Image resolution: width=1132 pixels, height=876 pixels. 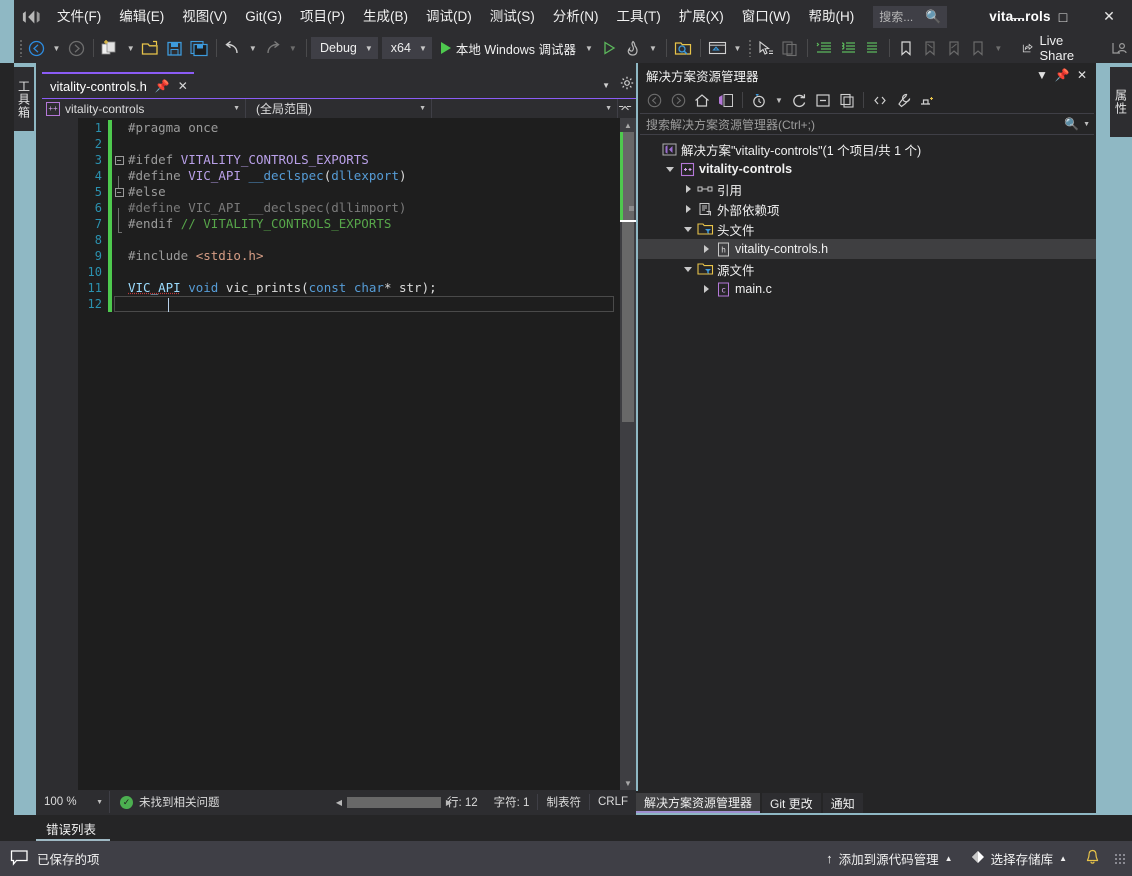 I want to click on resize-grip, so click(x=1120, y=858).